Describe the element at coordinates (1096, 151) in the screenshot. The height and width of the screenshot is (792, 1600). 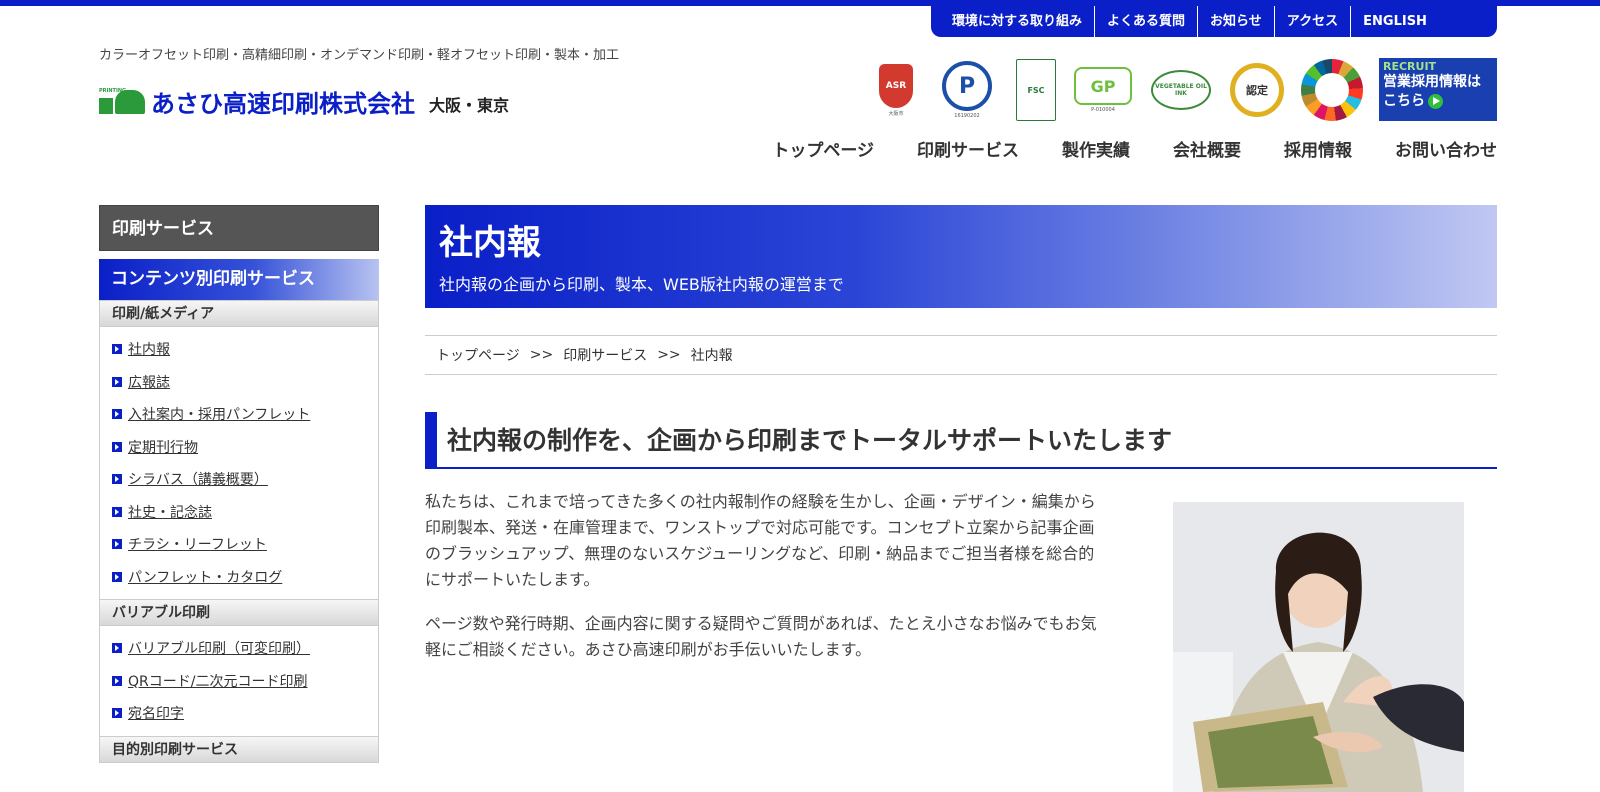
I see `nav-works: 製作実績` at that location.